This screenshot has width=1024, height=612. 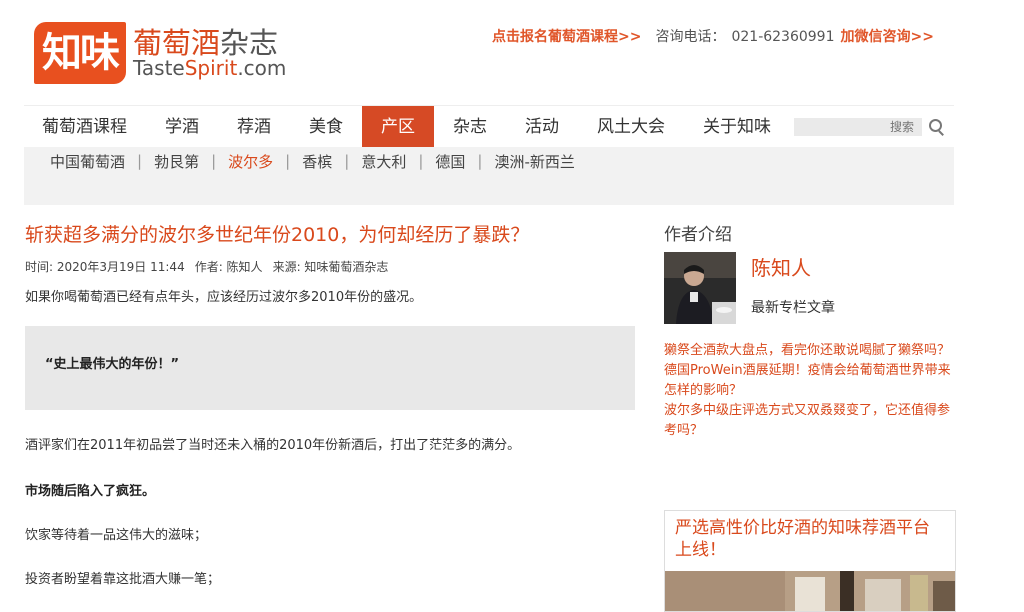 I want to click on article-intro: 如果你喝葡萄酒已经有点年头，应该经历过波尔多2010年份的盛况。, so click(x=224, y=297).